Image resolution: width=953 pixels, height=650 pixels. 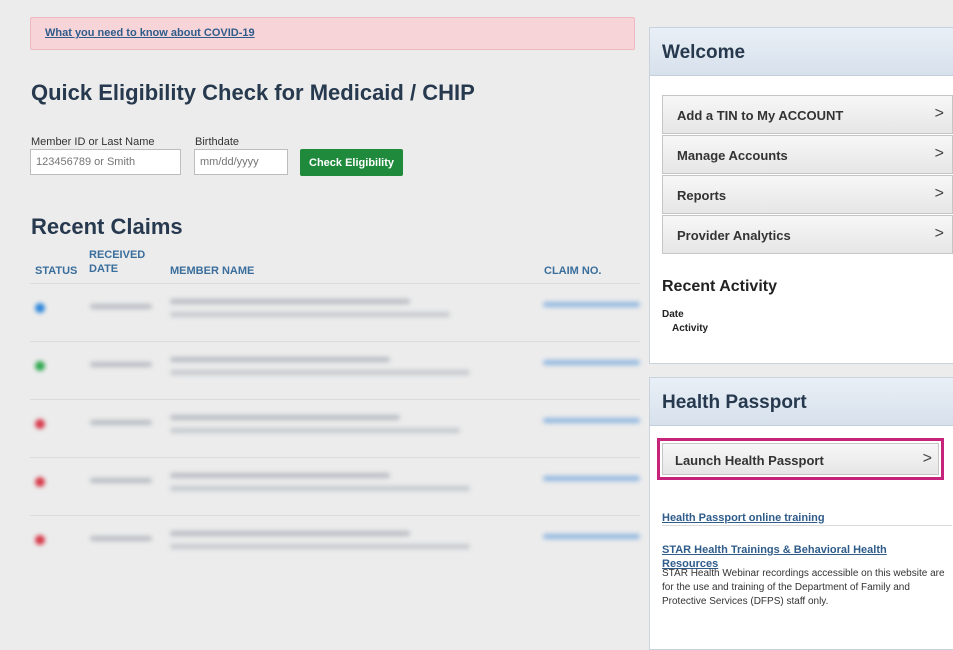 I want to click on covid-info-link: What you need to know about COVID-19, so click(x=150, y=33).